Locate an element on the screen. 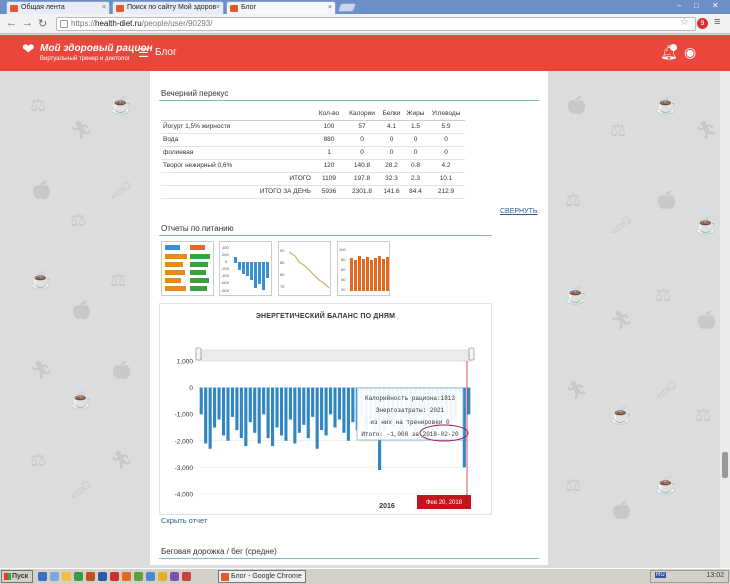 The width and height of the screenshot is (730, 584). extension-badge: 9 is located at coordinates (702, 23).